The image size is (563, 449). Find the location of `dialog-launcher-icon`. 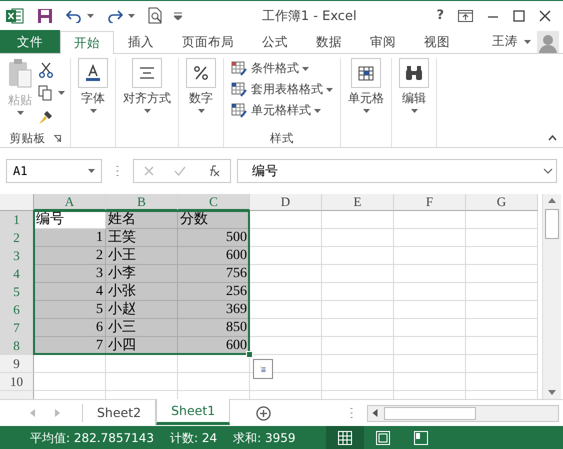

dialog-launcher-icon is located at coordinates (57, 138).